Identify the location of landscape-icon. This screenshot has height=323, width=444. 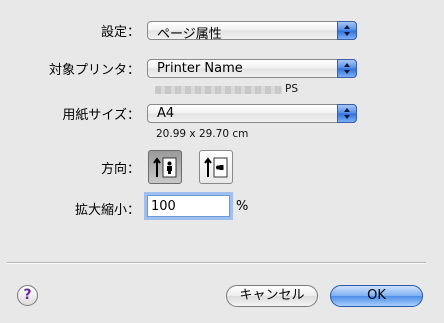
(216, 167).